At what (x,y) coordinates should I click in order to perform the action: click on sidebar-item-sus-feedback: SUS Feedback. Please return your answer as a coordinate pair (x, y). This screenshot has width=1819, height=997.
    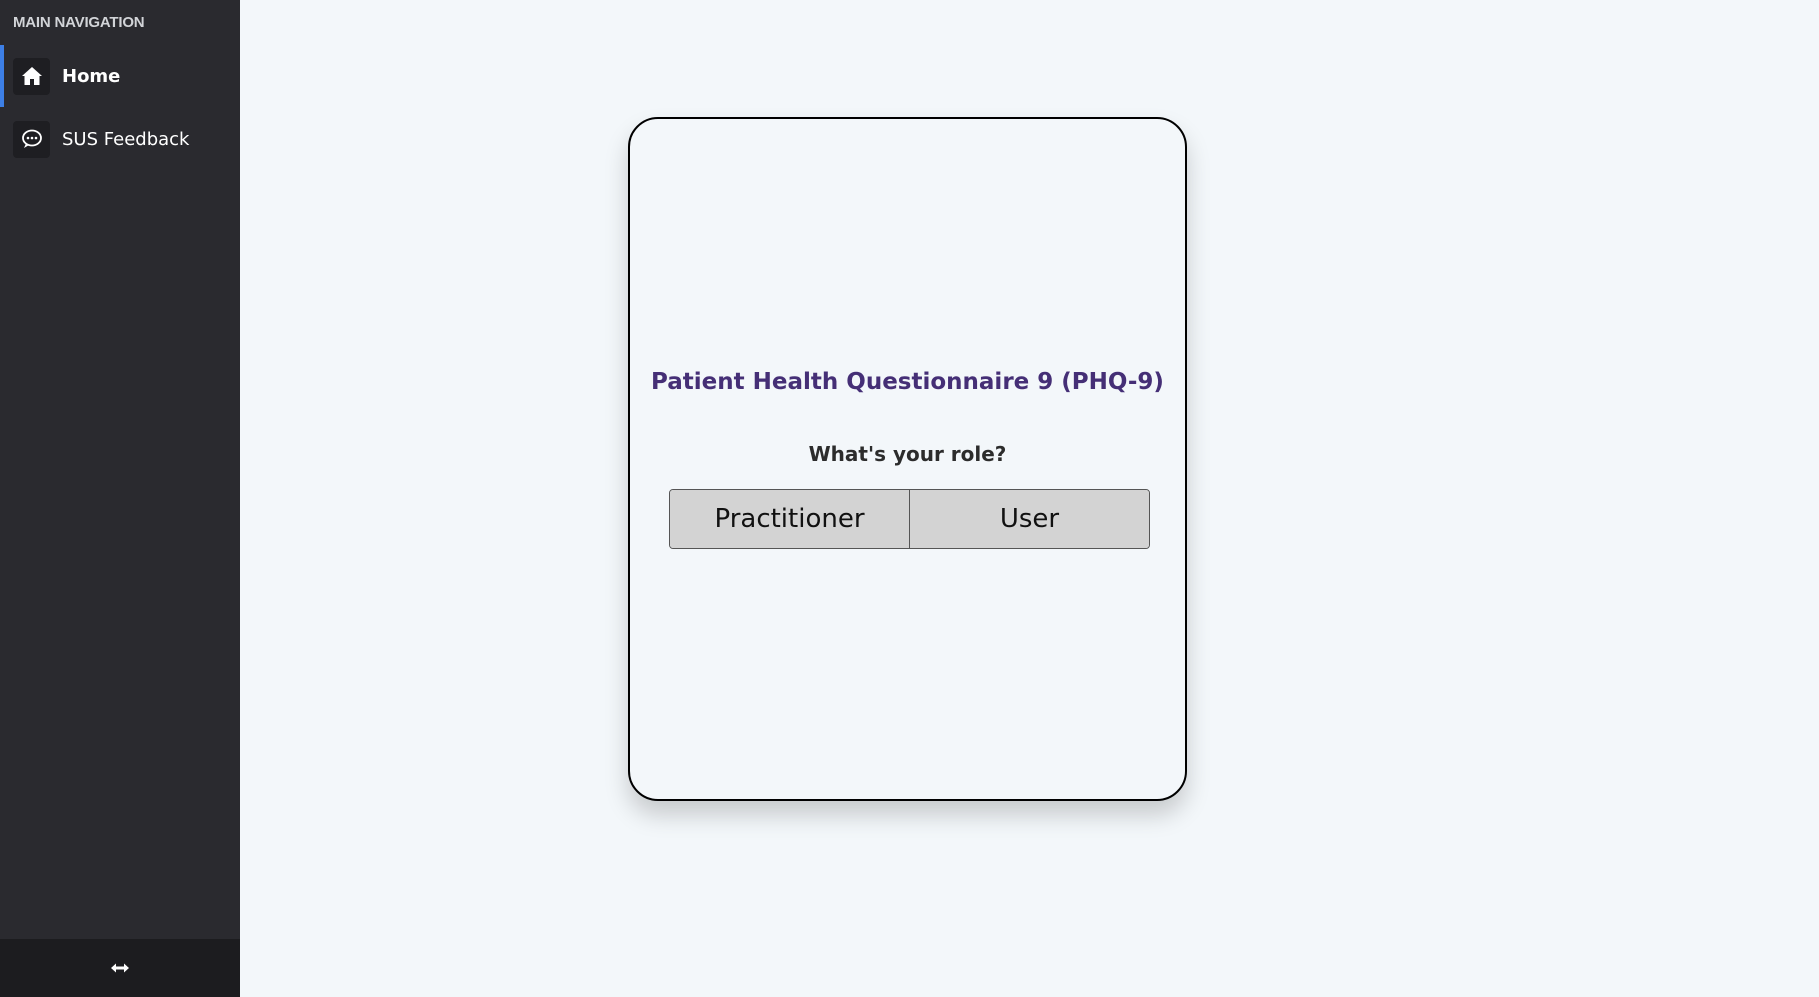
    Looking at the image, I should click on (120, 139).